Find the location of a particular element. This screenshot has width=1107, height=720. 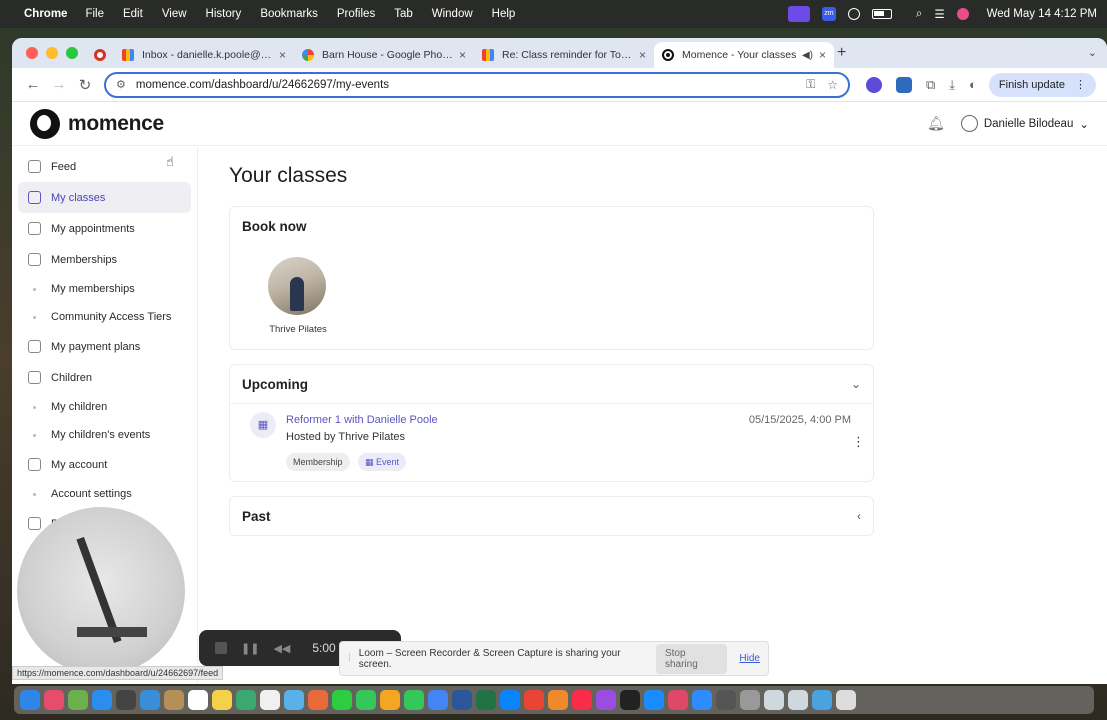

extensions-puzzle-icon: ⧉ is located at coordinates (930, 85).